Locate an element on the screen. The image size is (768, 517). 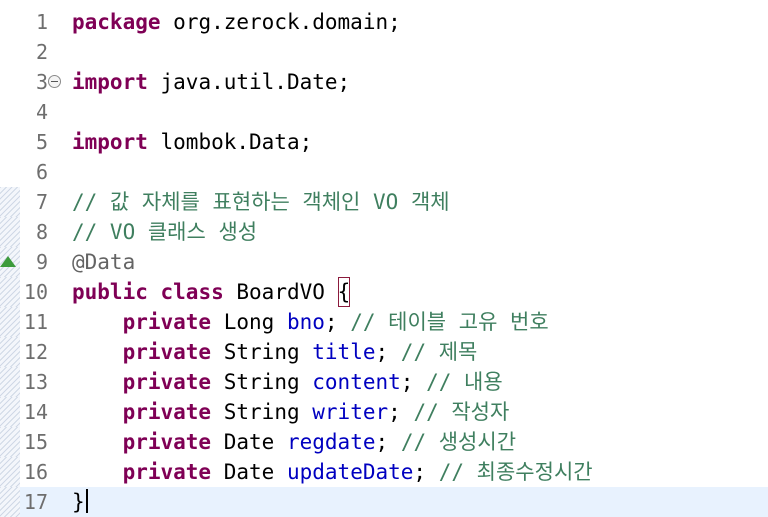
code-text: // VO 클래스 생성 is located at coordinates (164, 232).